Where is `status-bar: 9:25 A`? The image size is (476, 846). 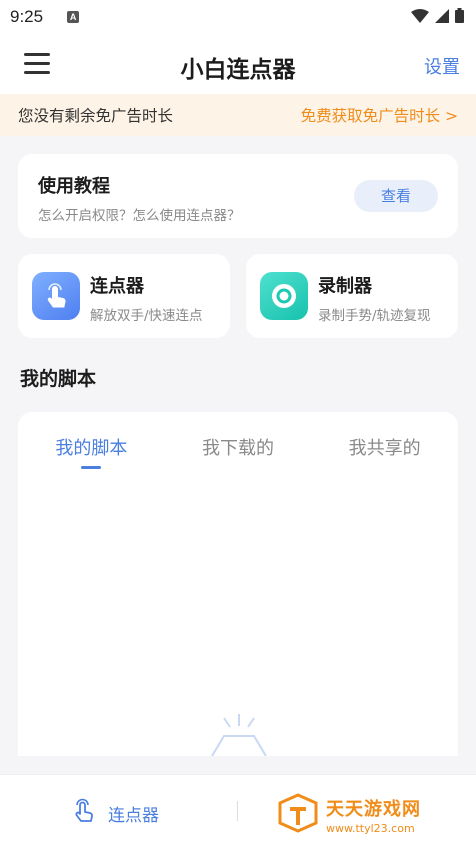 status-bar: 9:25 A is located at coordinates (238, 17).